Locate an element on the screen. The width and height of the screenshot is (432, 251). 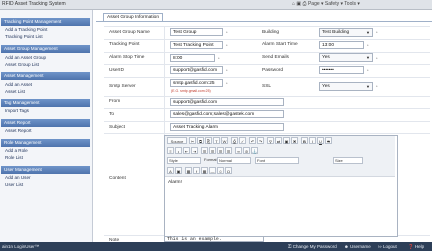
sidebar-header-asset-report: Asset Report is located at coordinates (45, 123).